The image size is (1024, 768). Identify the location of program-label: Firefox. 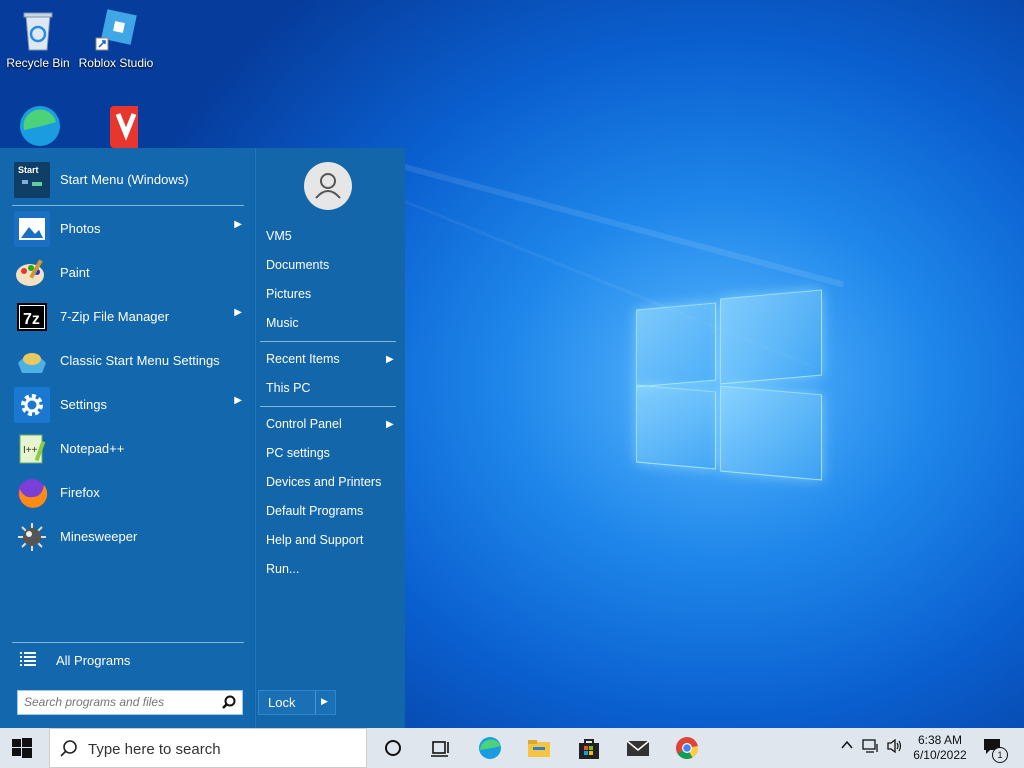
(80, 492).